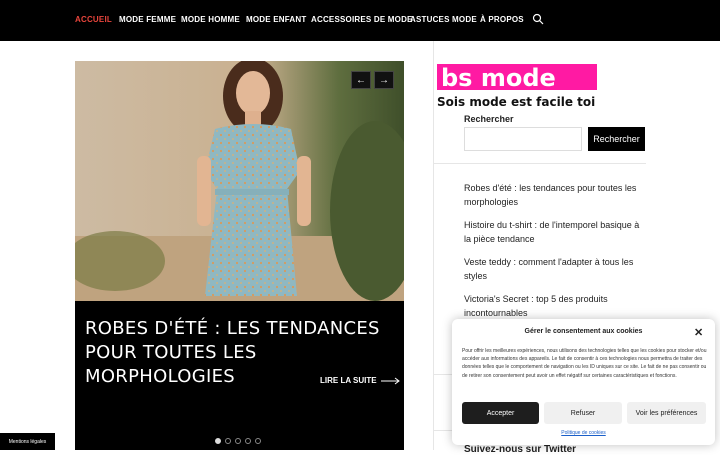  Describe the element at coordinates (583, 331) in the screenshot. I see `cookie-title: Gérer le consentement aux cookies` at that location.